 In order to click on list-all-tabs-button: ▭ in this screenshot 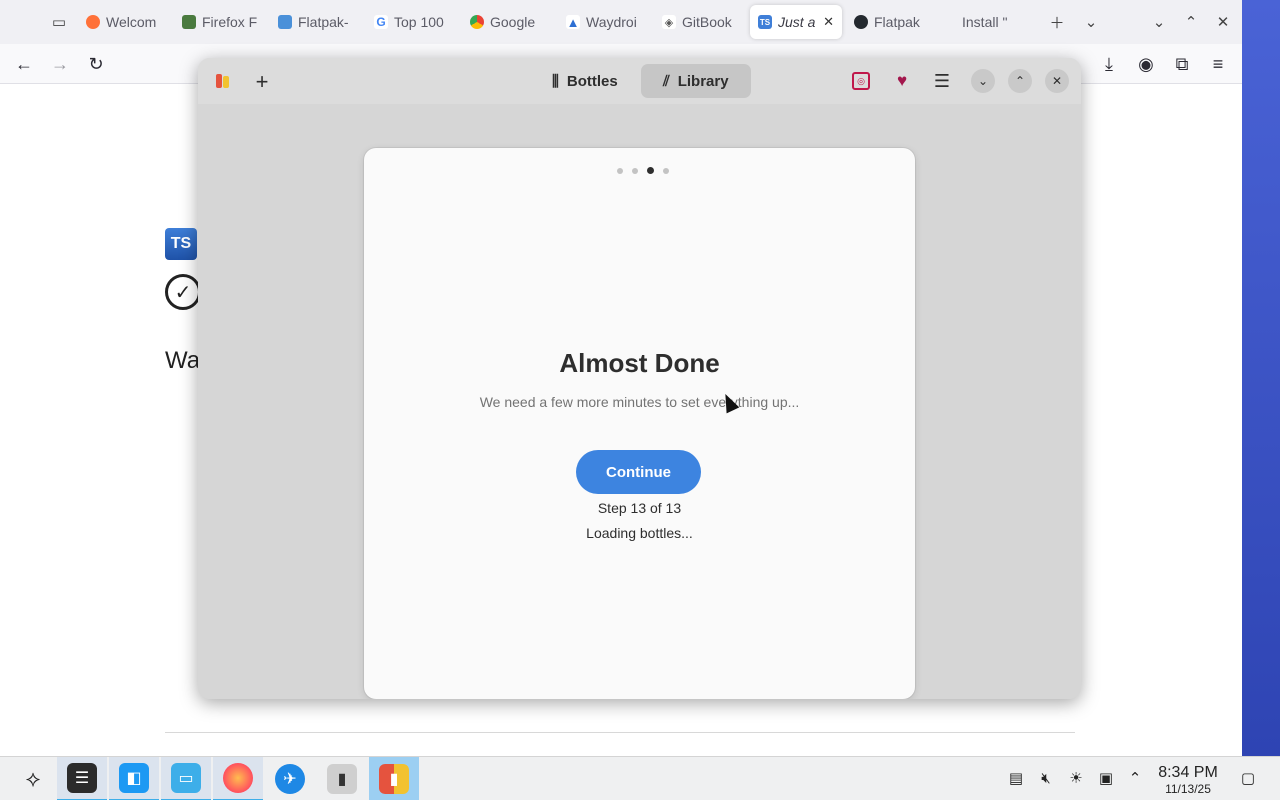, I will do `click(59, 22)`.